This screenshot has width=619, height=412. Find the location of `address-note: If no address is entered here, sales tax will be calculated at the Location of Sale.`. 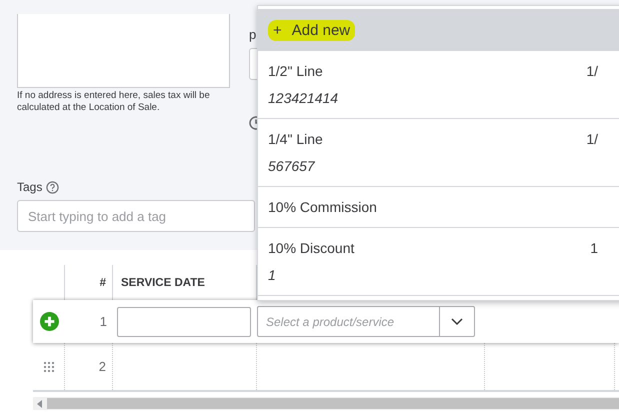

address-note: If no address is entered here, sales tax will be calculated at the Location of Sale. is located at coordinates (114, 102).